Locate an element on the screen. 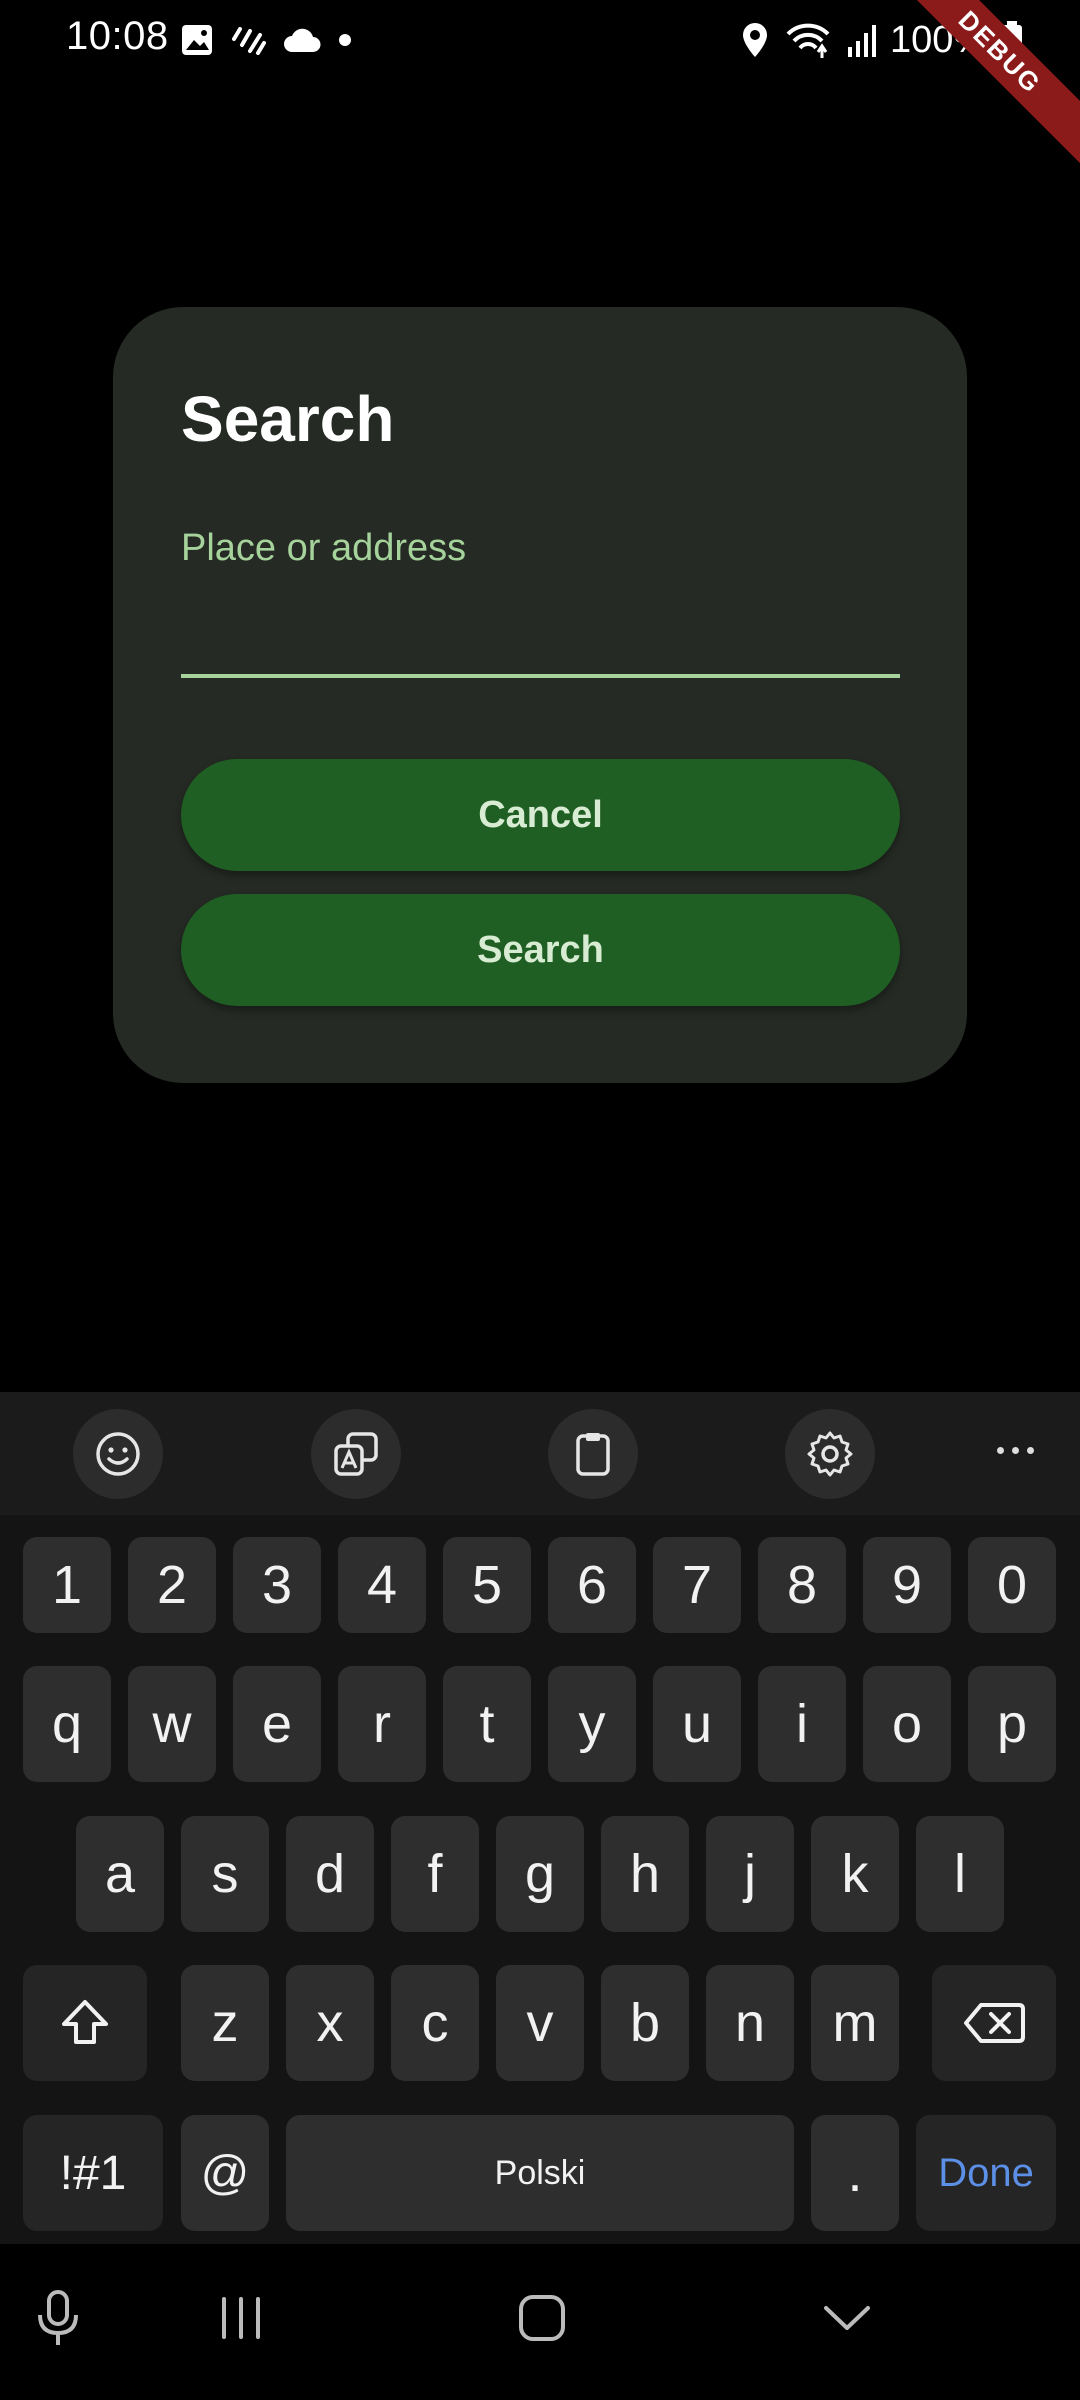 The height and width of the screenshot is (2400, 1080). key-o: o is located at coordinates (907, 1724).